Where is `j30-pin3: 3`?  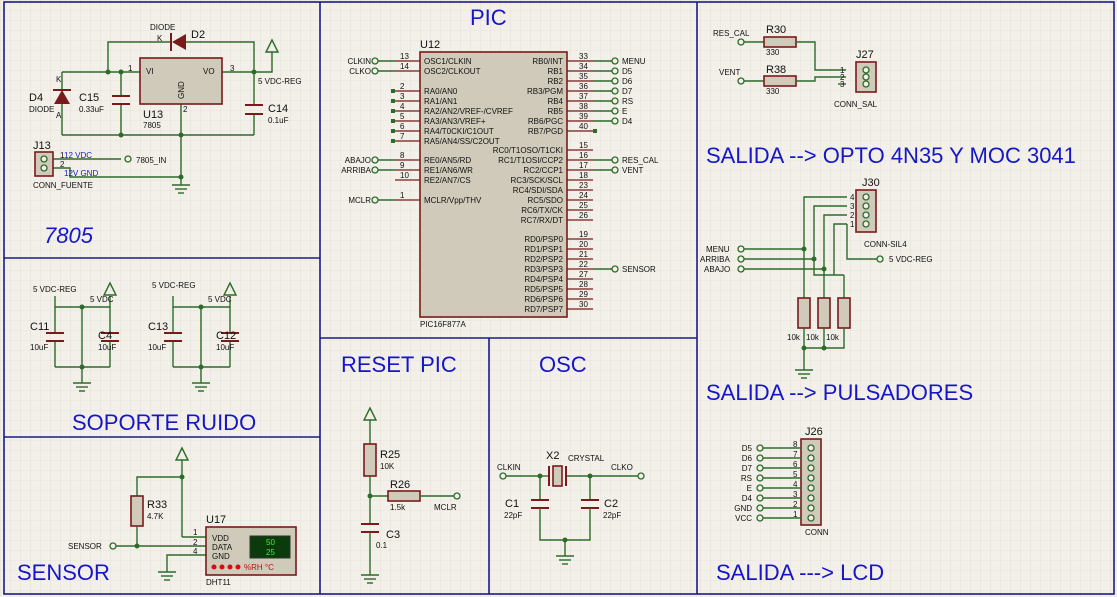 j30-pin3: 3 is located at coordinates (852, 206).